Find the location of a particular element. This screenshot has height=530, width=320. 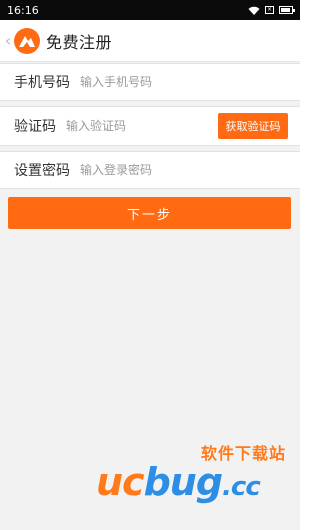

password-label: 设置密码 is located at coordinates (42, 171).